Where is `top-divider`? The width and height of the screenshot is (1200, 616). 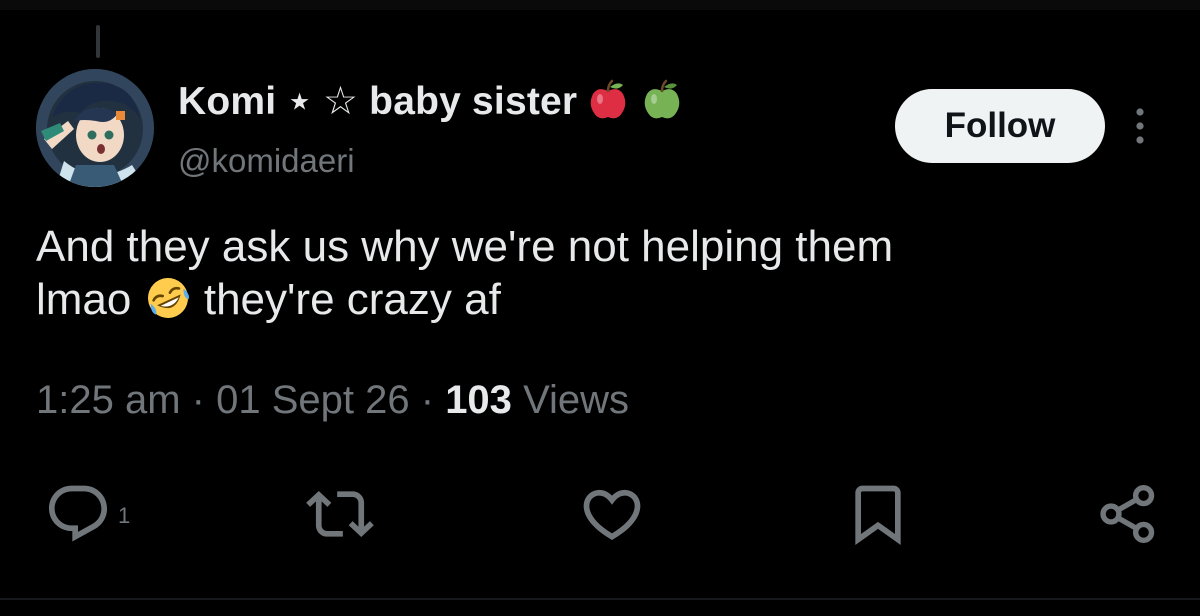
top-divider is located at coordinates (600, 5).